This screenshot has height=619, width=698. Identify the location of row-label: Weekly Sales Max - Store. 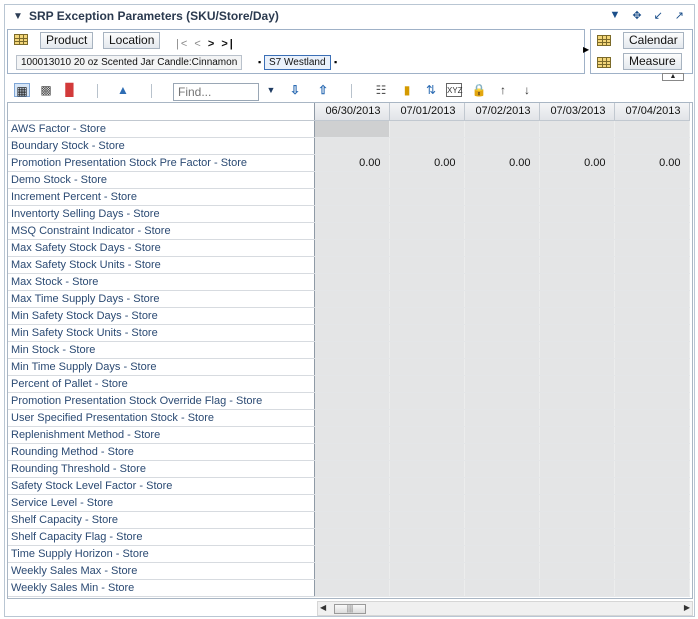
(161, 571).